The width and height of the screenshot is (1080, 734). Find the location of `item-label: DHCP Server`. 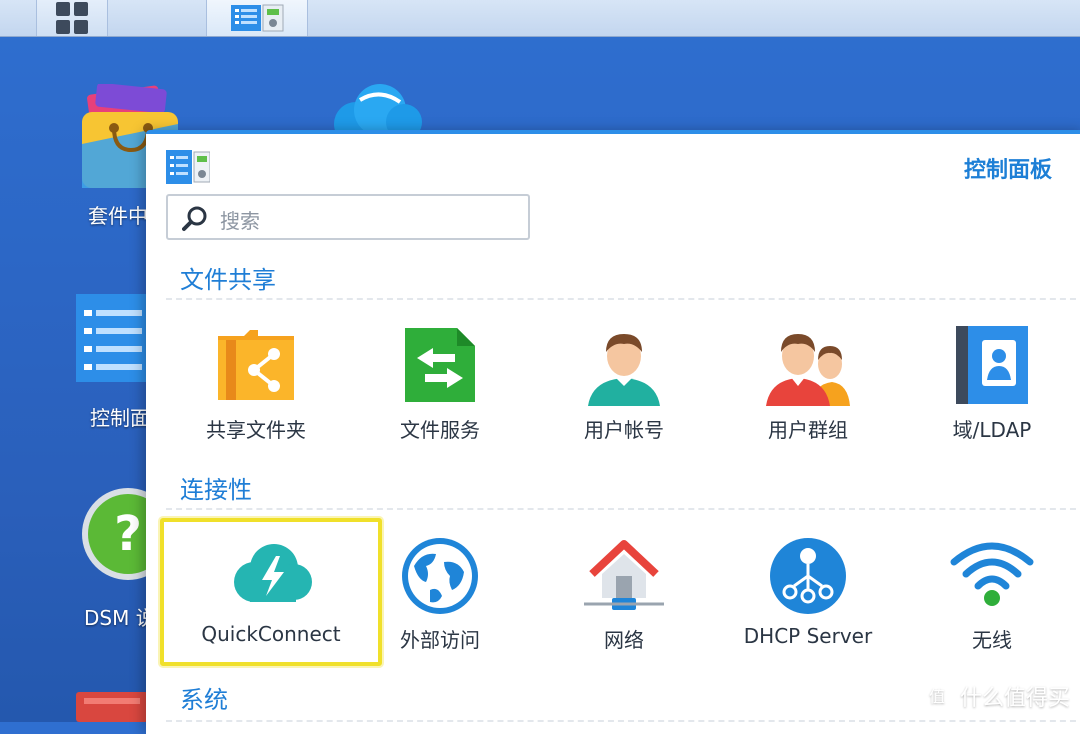

item-label: DHCP Server is located at coordinates (808, 636).